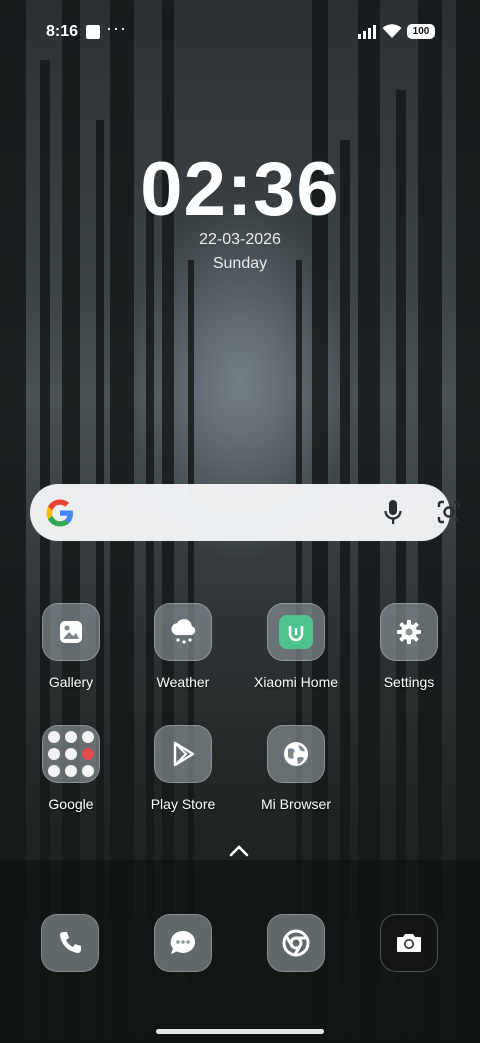 The image size is (480, 1043). What do you see at coordinates (183, 632) in the screenshot?
I see `weather-icon` at bounding box center [183, 632].